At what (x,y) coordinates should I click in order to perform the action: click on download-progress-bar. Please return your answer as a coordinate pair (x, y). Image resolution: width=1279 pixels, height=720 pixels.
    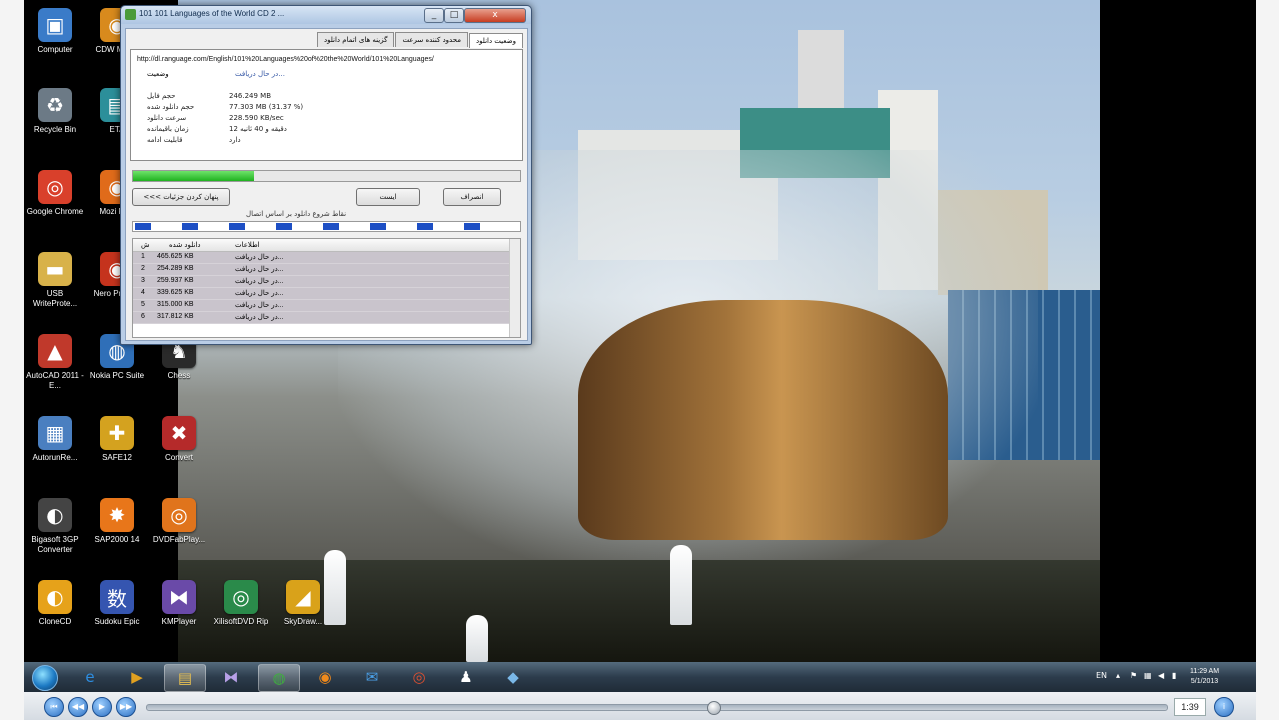
    Looking at the image, I should click on (326, 176).